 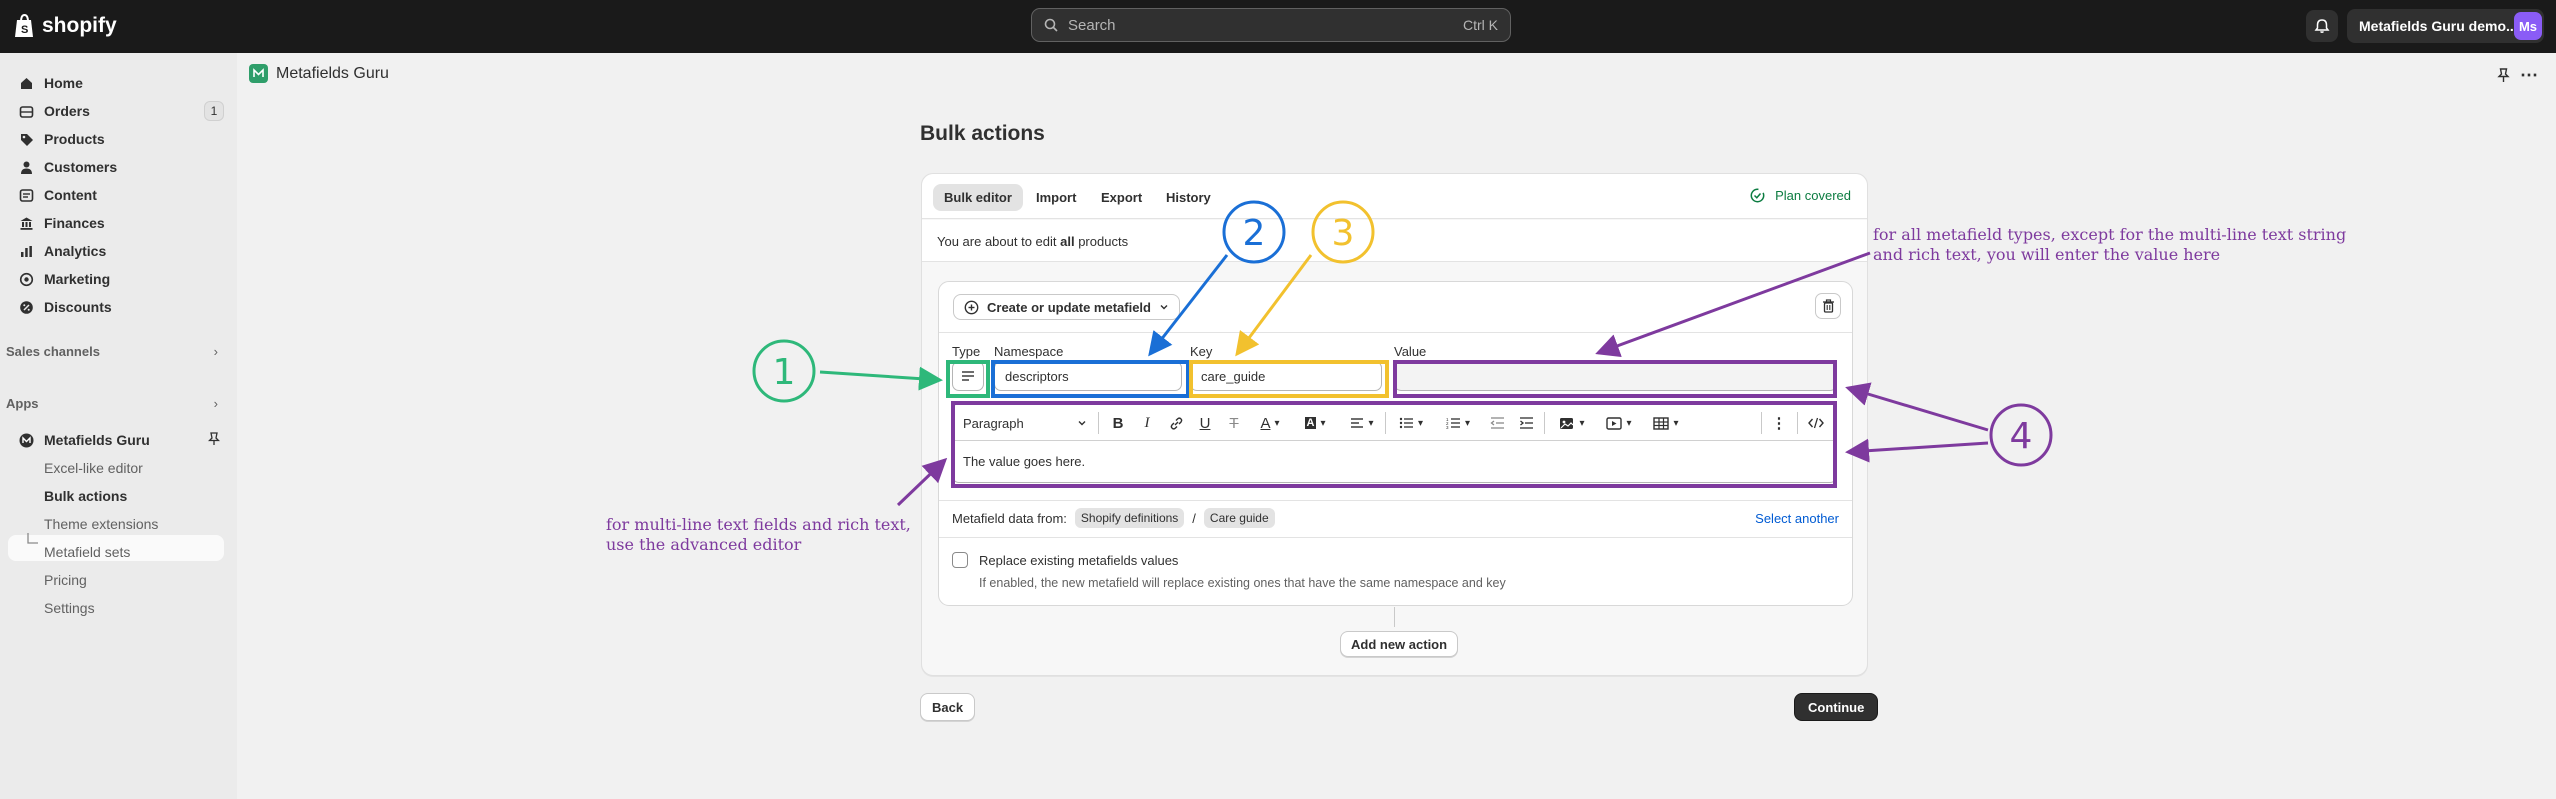 I want to click on tag-icon, so click(x=26, y=139).